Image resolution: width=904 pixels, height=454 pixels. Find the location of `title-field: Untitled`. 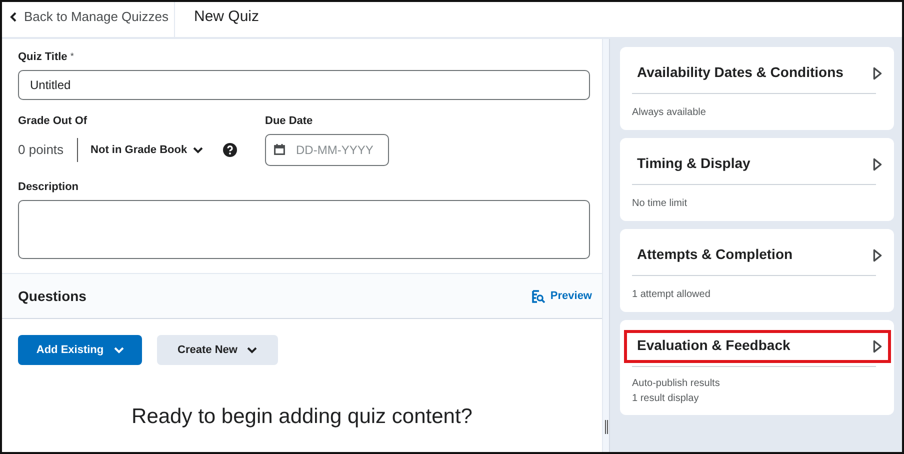

title-field: Untitled is located at coordinates (304, 85).